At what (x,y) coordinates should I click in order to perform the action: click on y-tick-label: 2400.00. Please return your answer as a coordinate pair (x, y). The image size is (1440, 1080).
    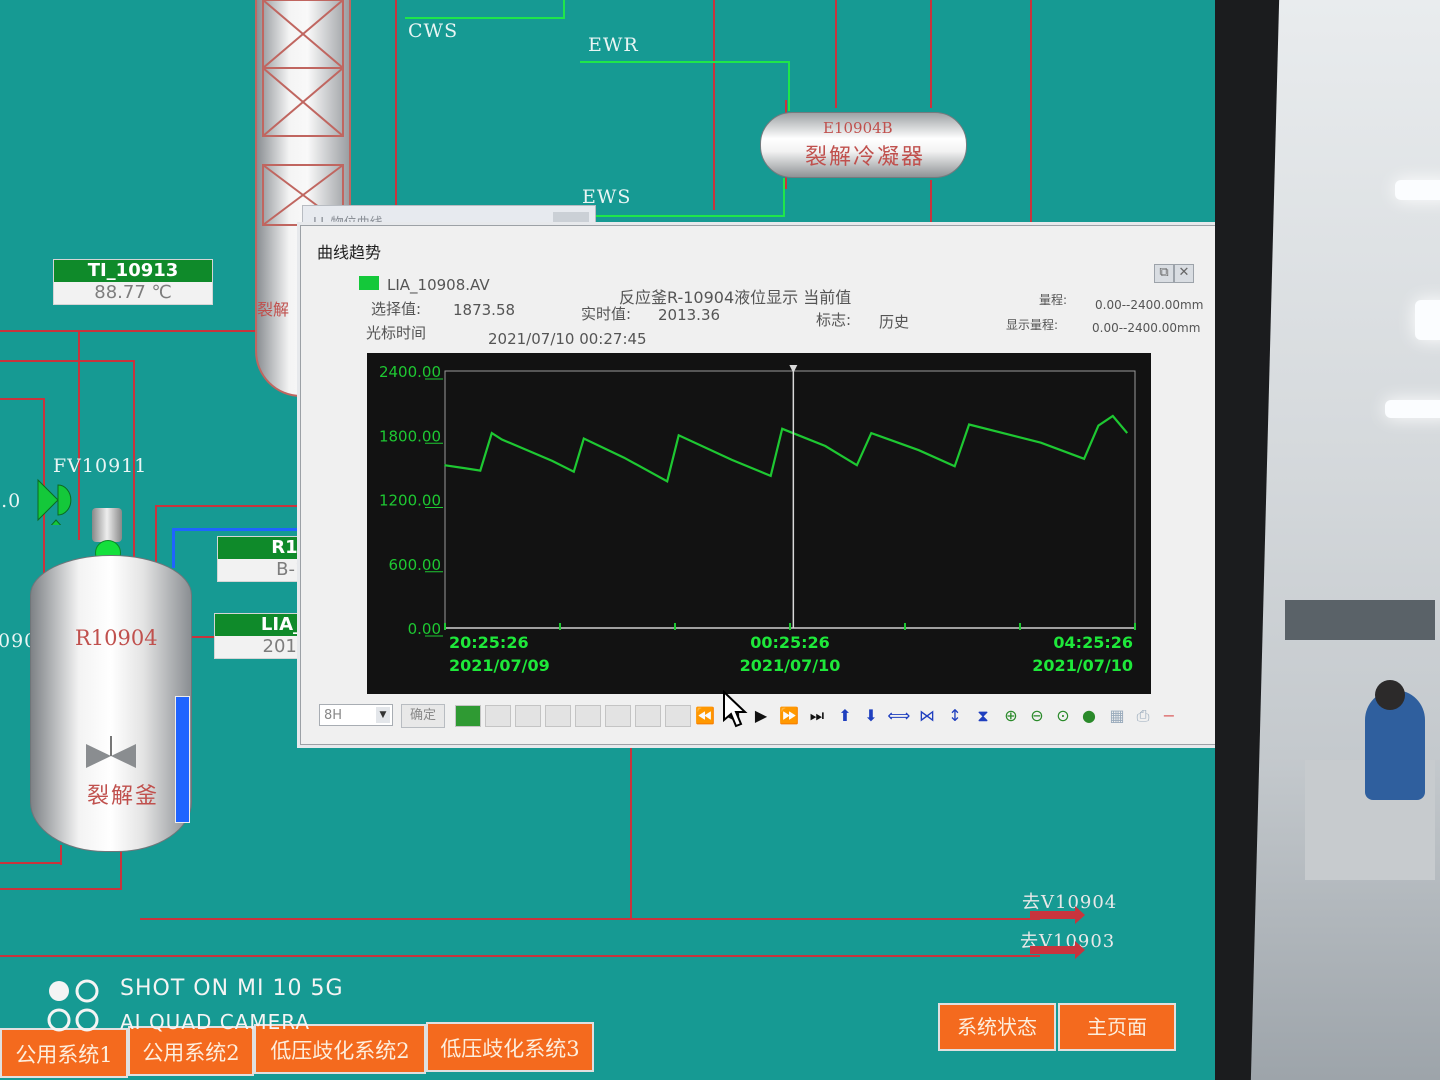
    Looking at the image, I should click on (410, 372).